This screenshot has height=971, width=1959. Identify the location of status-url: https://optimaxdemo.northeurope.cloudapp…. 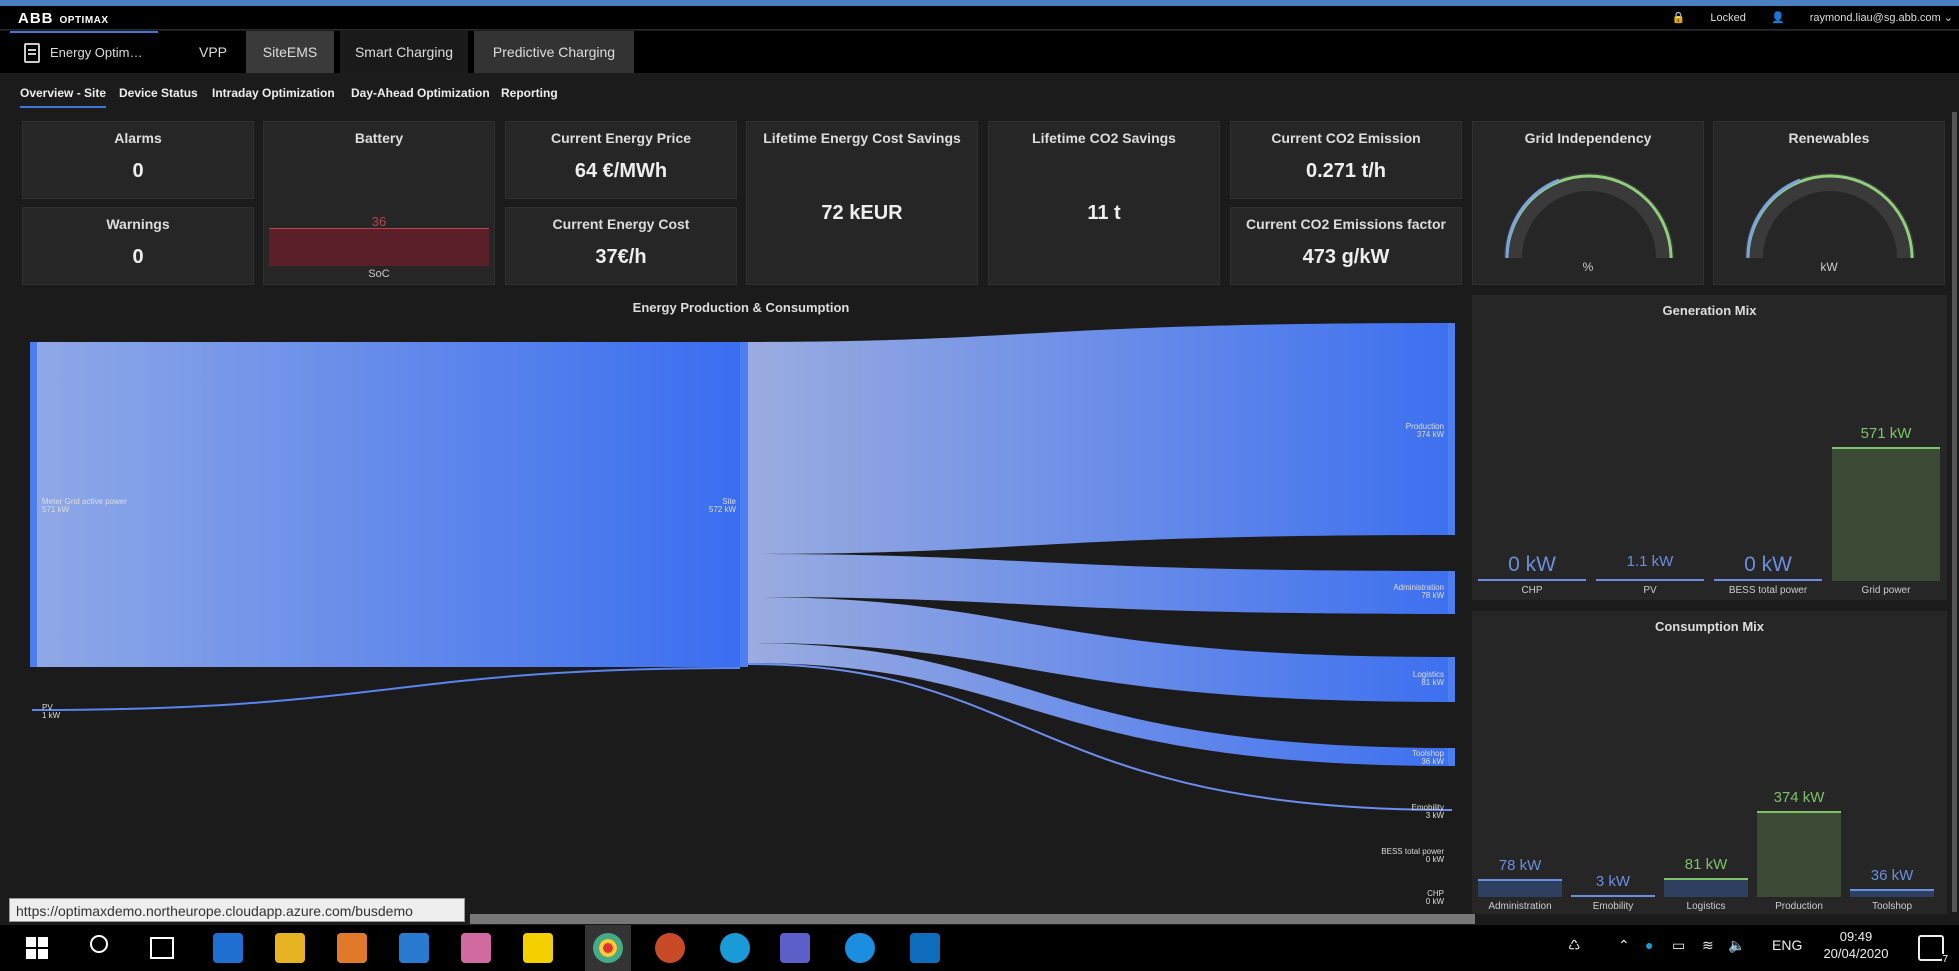
(237, 910).